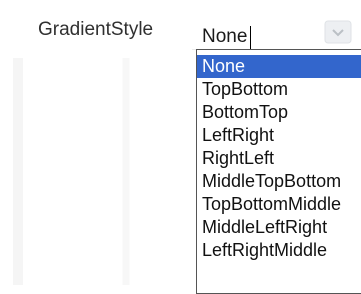 This screenshot has height=294, width=361. I want to click on gradient-style-combobox: None, so click(276, 32).